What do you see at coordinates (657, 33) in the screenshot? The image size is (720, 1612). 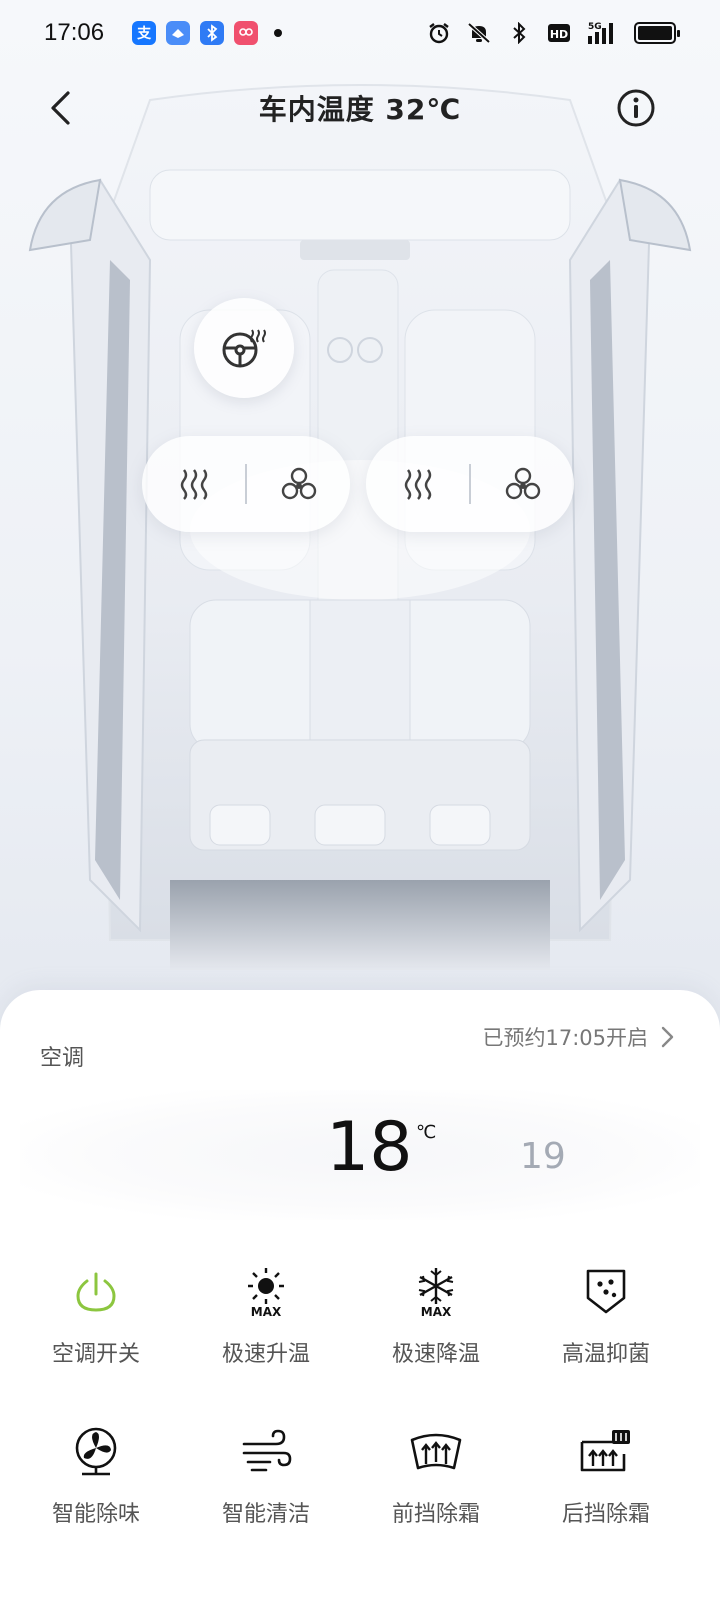 I see `battery-icon` at bounding box center [657, 33].